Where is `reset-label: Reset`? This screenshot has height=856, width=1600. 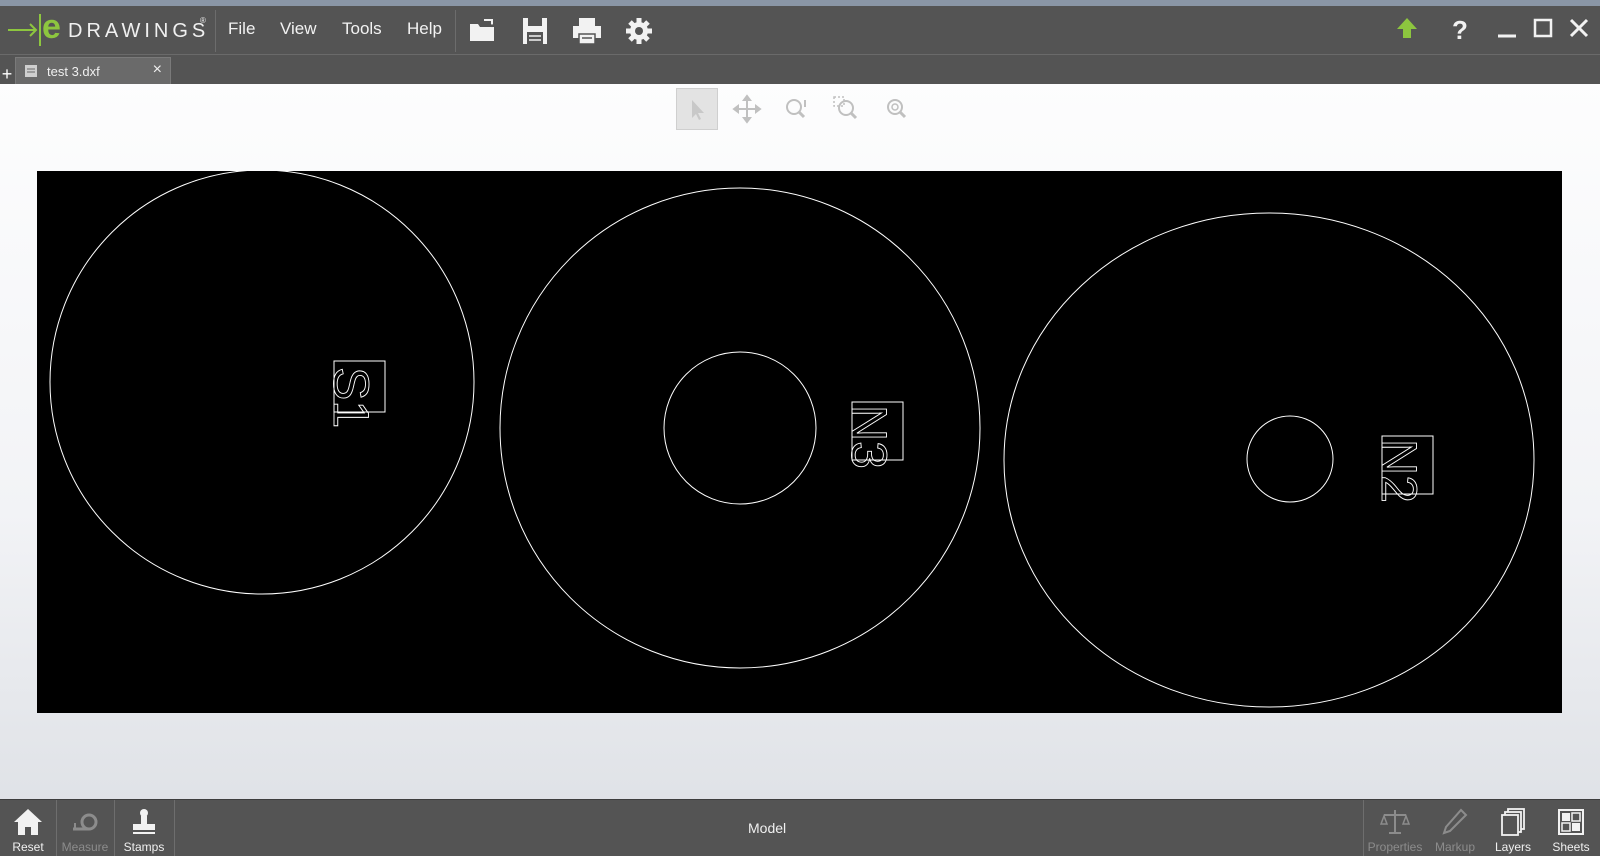
reset-label: Reset is located at coordinates (28, 847).